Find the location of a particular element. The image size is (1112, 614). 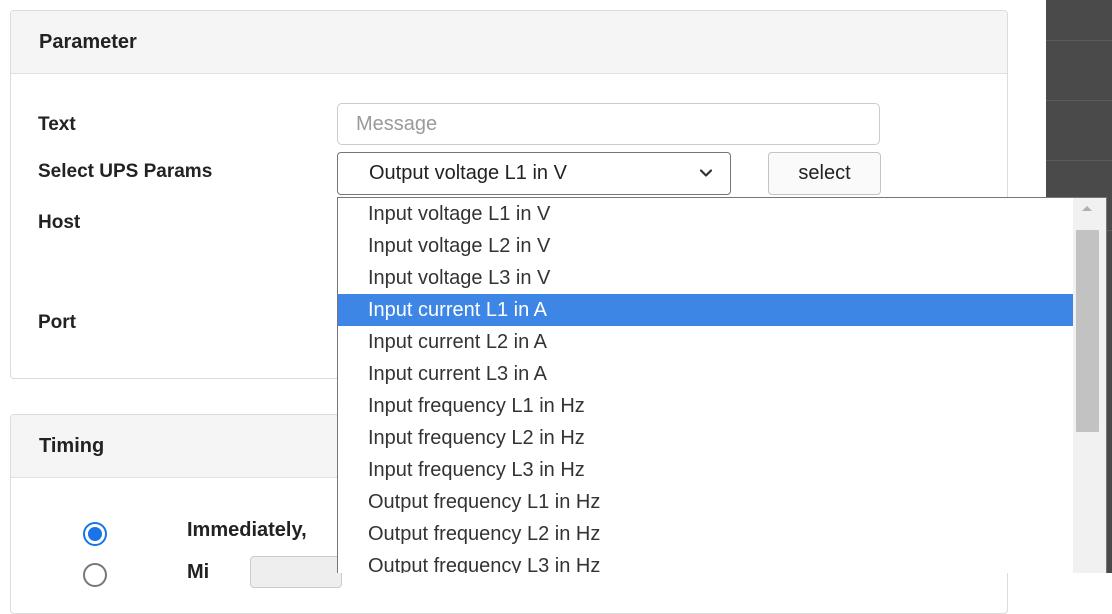

dropdown-scrollbar is located at coordinates (1089, 385).